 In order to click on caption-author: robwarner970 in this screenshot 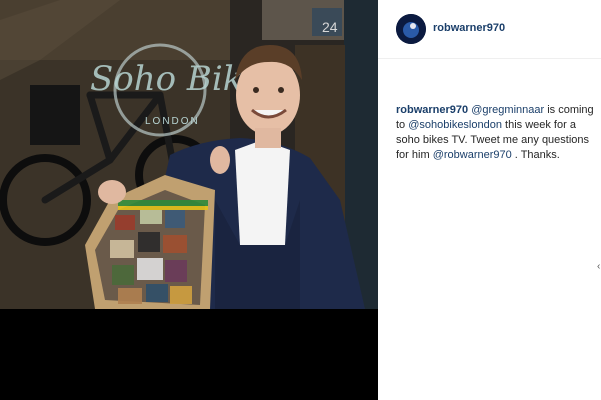, I will do `click(432, 110)`.